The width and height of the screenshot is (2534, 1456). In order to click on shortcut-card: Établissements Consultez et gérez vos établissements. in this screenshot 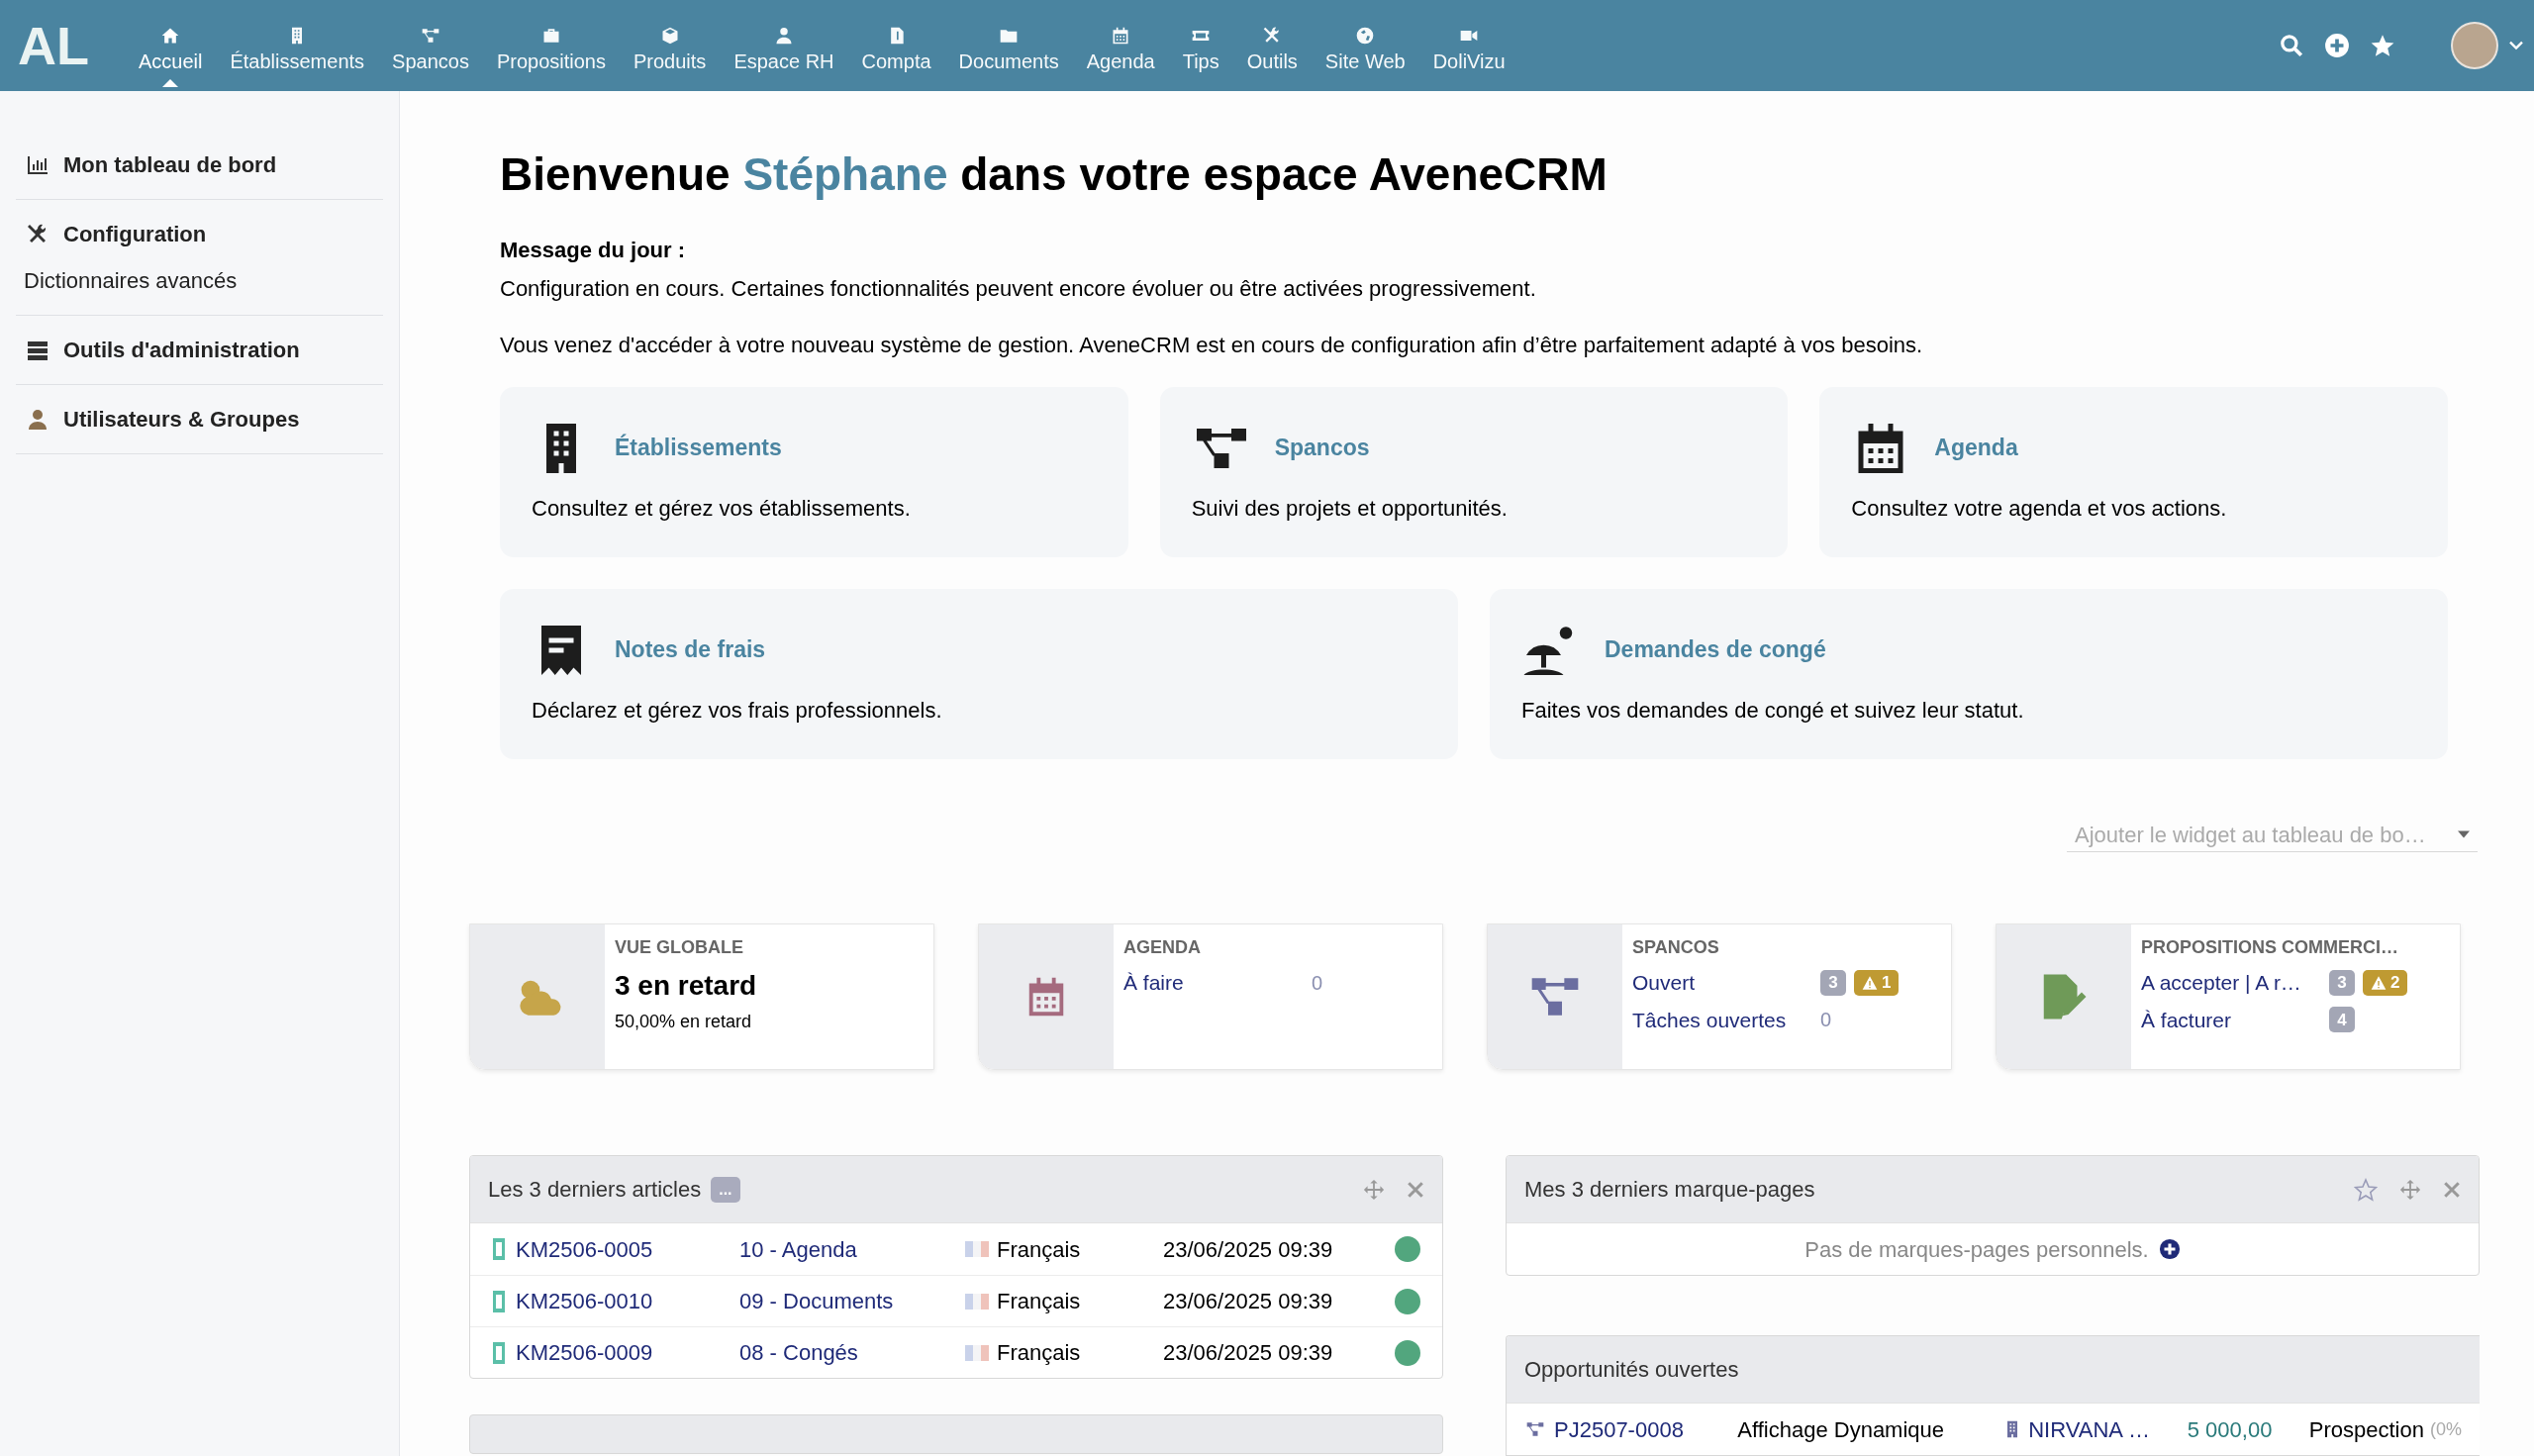, I will do `click(814, 471)`.